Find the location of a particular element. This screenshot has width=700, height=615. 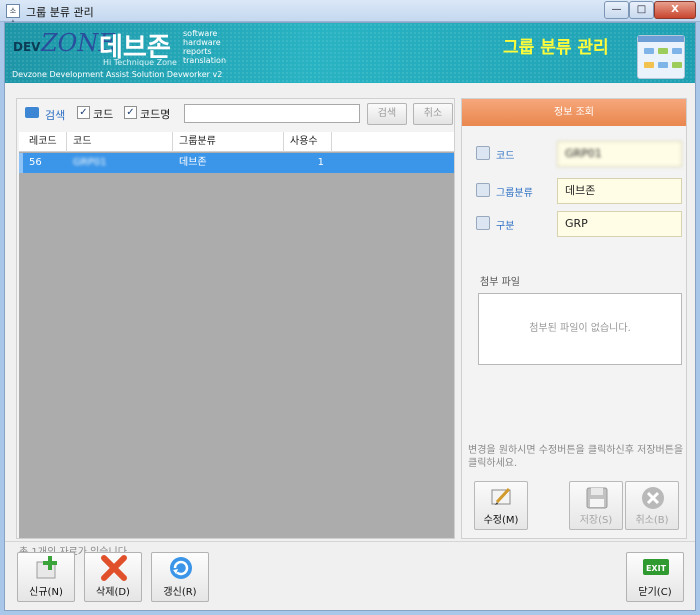

search-input is located at coordinates (272, 113).